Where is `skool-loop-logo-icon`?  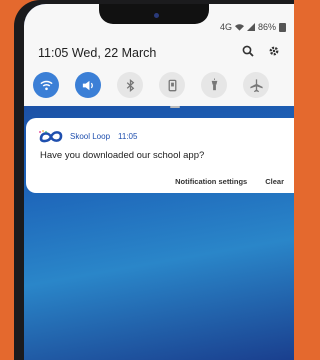 skool-loop-logo-icon is located at coordinates (51, 136).